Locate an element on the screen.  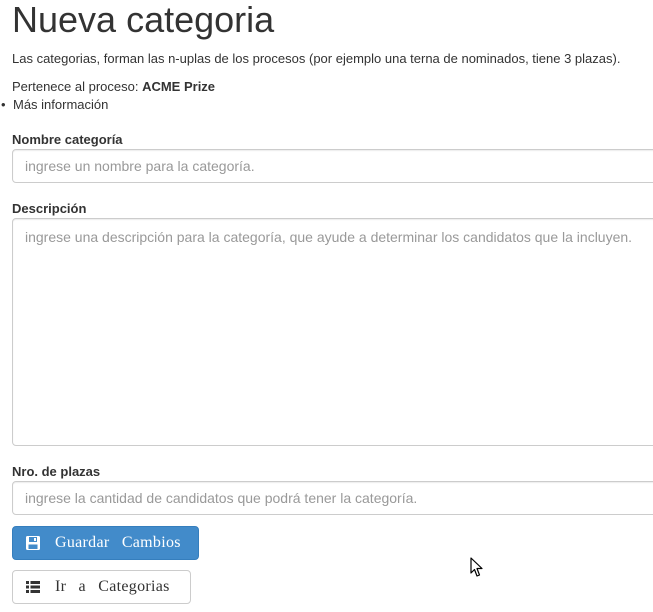
slots-label: Nro. de plazas is located at coordinates (56, 471).